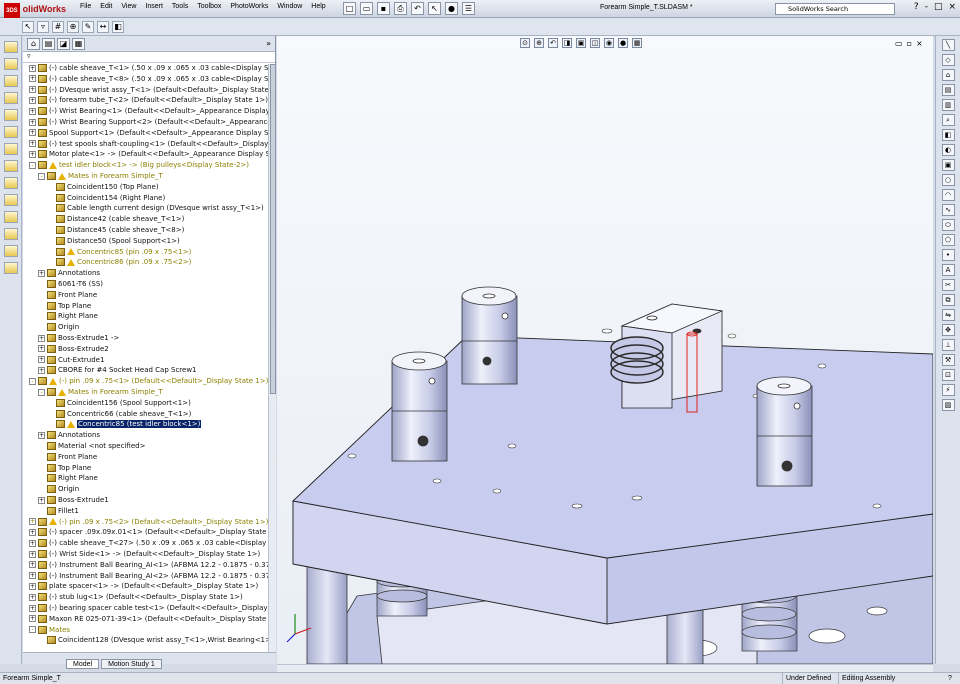 Image resolution: width=960 pixels, height=684 pixels. I want to click on previous-view-icon: ↶, so click(553, 43).